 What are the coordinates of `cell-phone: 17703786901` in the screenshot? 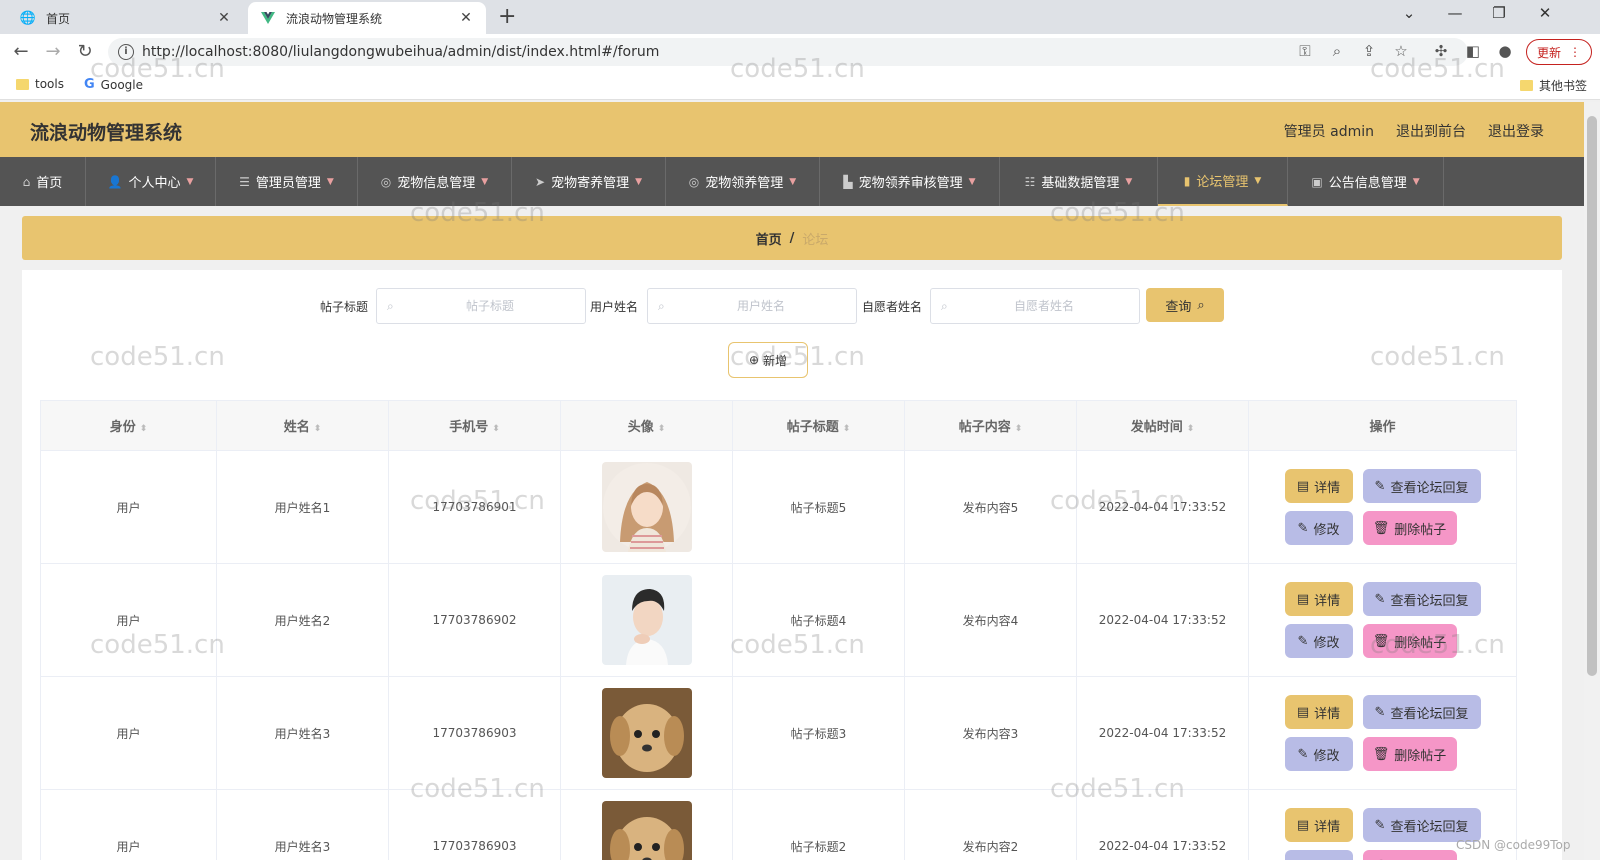 It's located at (474, 507).